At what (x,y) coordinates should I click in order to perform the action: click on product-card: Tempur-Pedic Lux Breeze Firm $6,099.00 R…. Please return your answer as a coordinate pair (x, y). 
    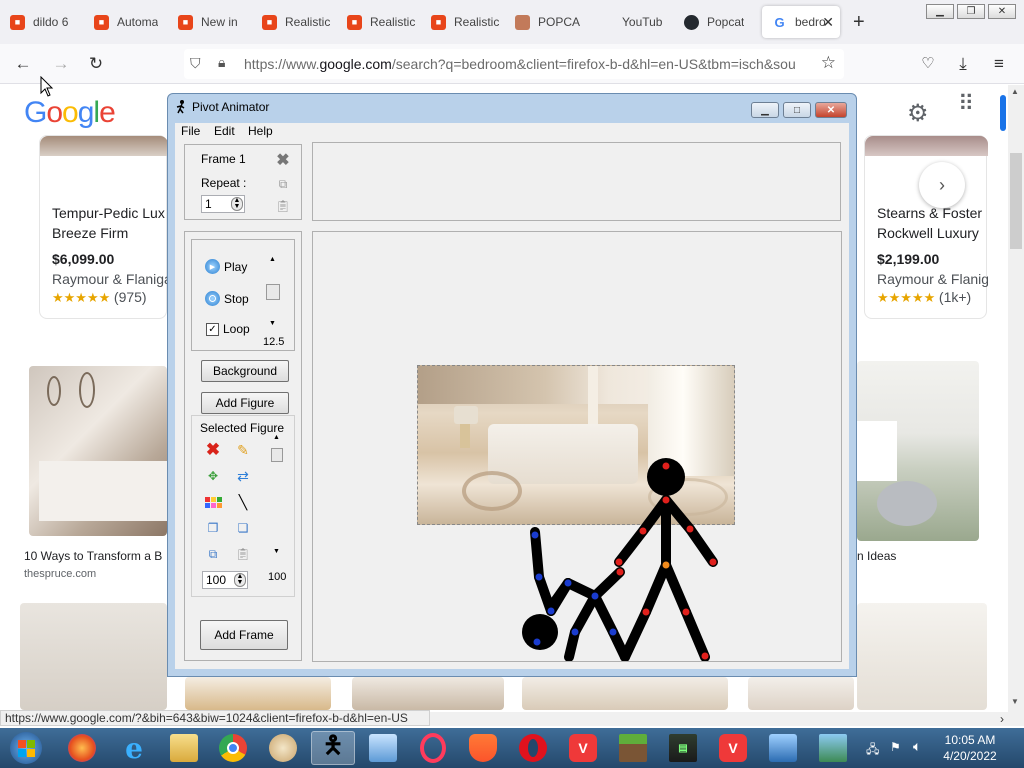
    Looking at the image, I should click on (103, 227).